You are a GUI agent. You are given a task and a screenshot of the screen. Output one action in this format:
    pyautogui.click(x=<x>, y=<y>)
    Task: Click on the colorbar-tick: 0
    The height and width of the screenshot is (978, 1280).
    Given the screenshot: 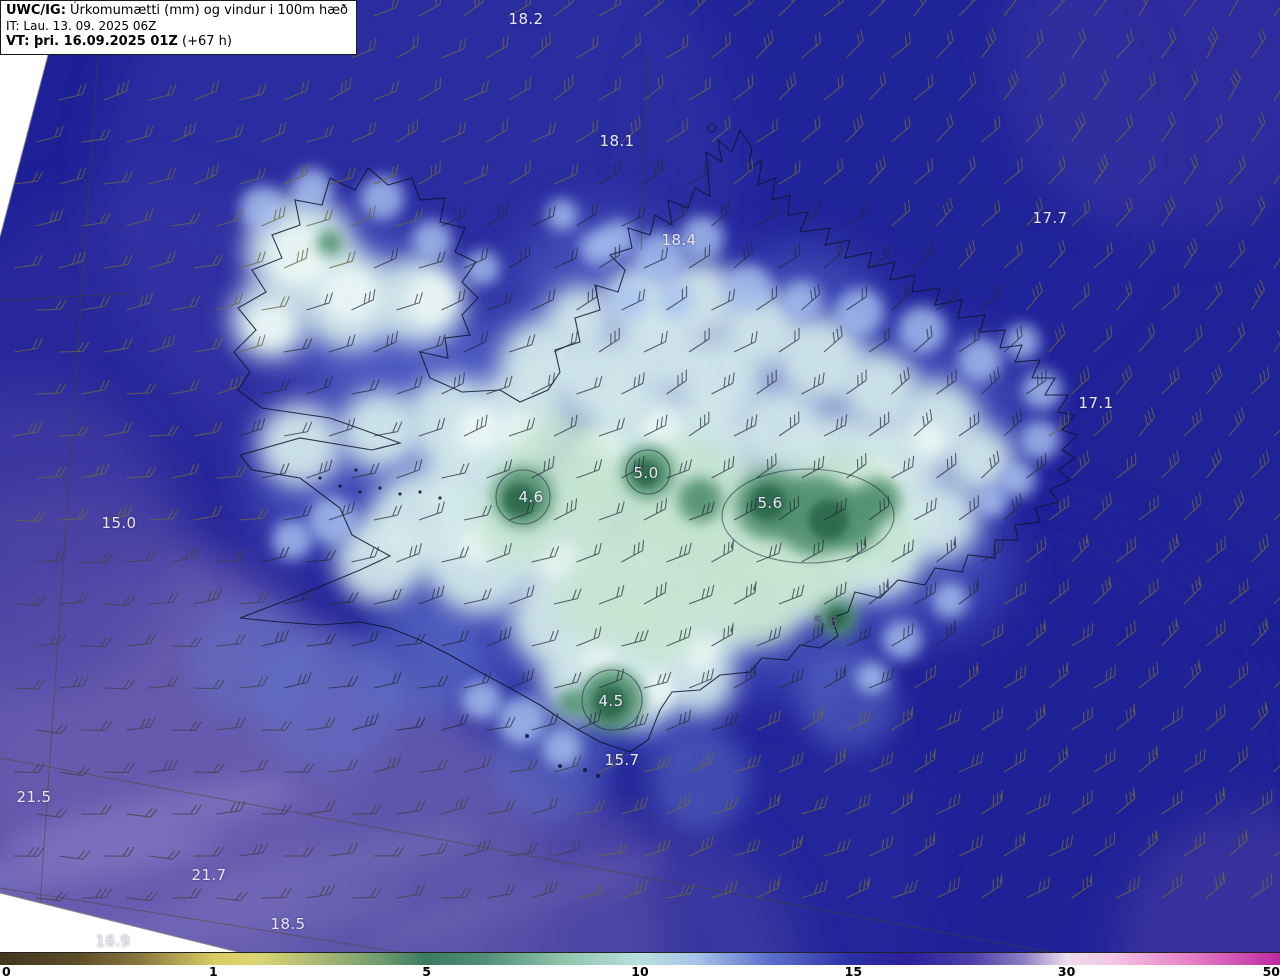 What is the action you would take?
    pyautogui.click(x=6, y=971)
    